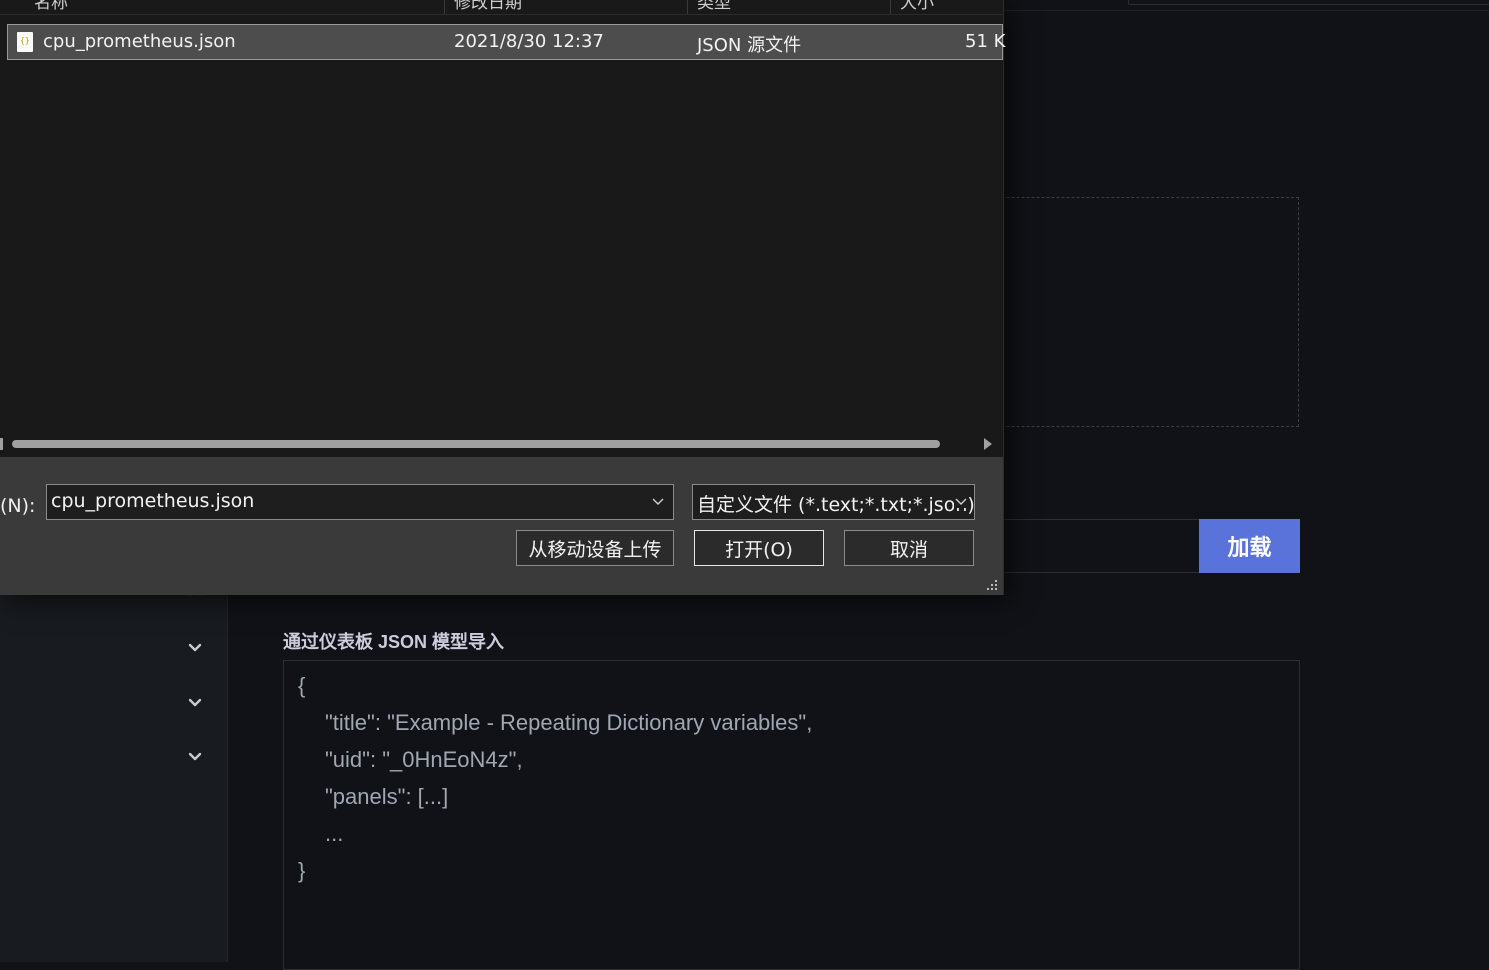  What do you see at coordinates (25, 42) in the screenshot?
I see `json-file-icon` at bounding box center [25, 42].